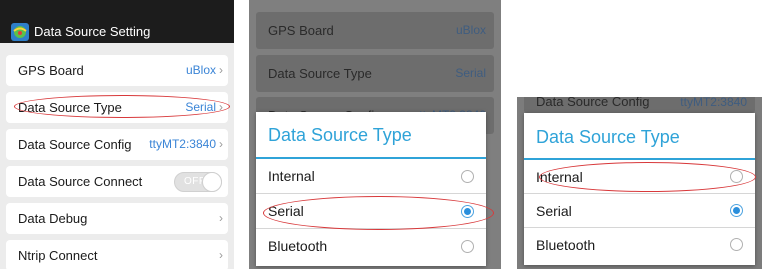  What do you see at coordinates (92, 31) in the screenshot?
I see `page-title: Data Source Setting` at bounding box center [92, 31].